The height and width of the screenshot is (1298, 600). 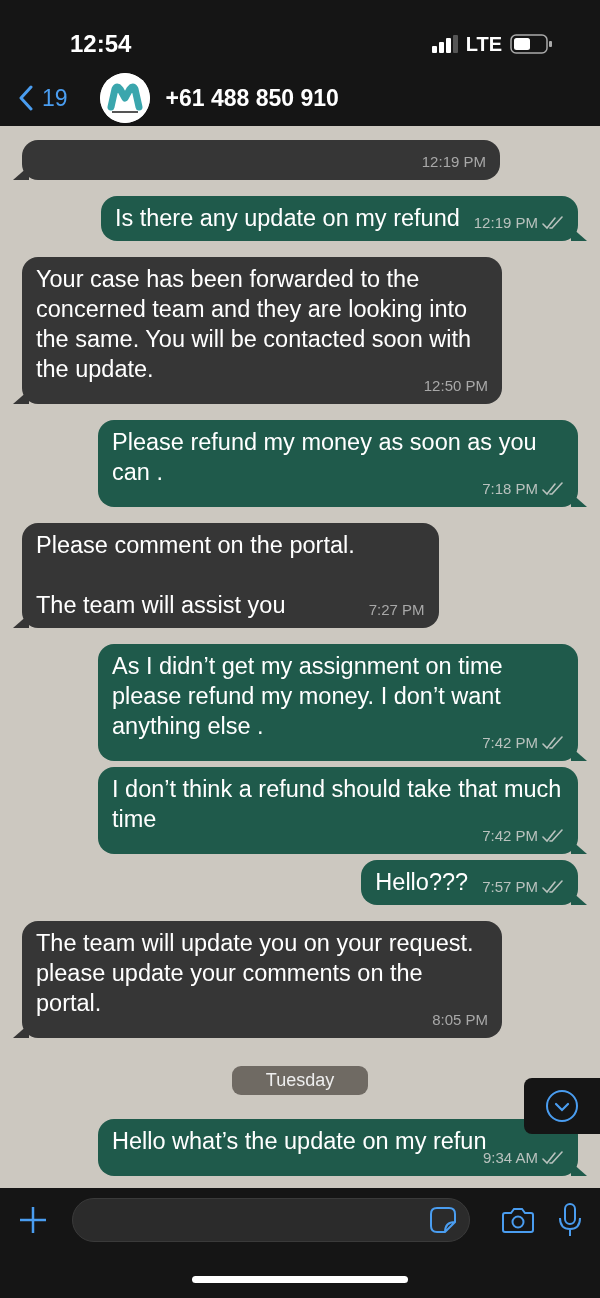 What do you see at coordinates (444, 44) in the screenshot?
I see `signal-icon` at bounding box center [444, 44].